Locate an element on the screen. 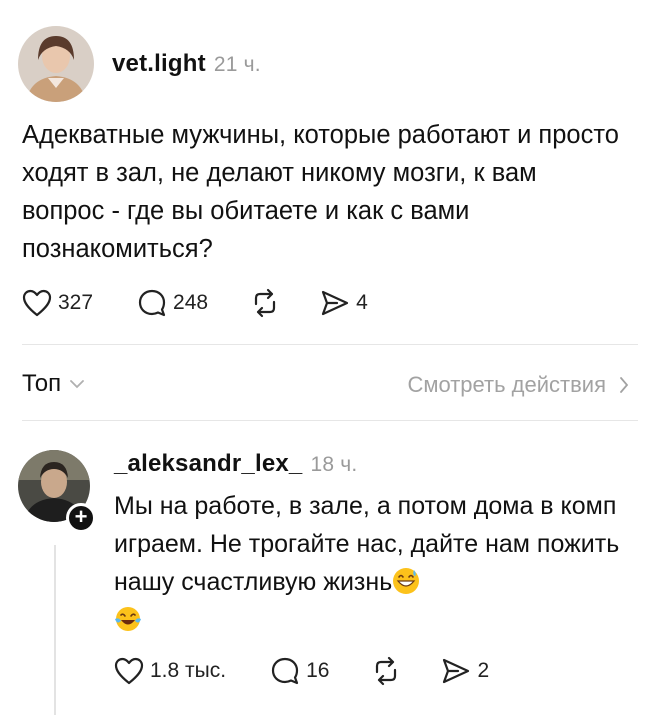 Image resolution: width=660 pixels, height=715 pixels. repost-button is located at coordinates (265, 303).